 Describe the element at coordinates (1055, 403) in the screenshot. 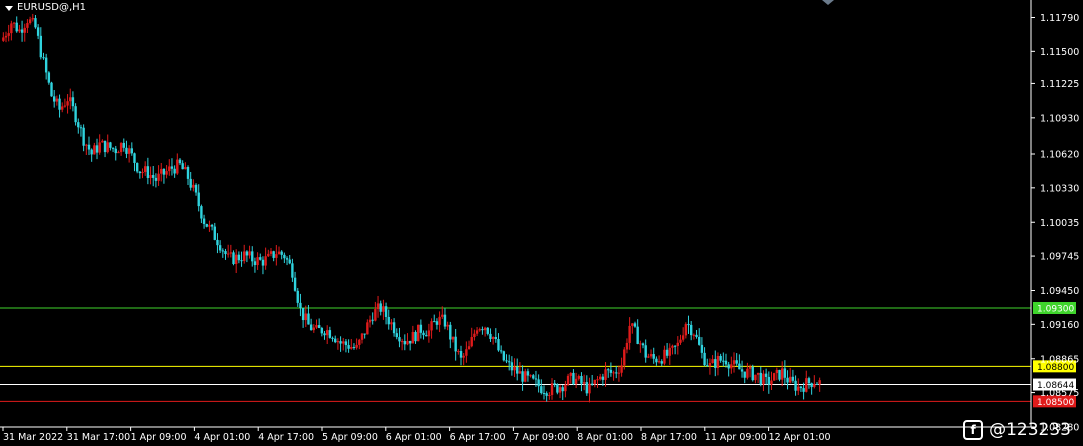

I see `level-price-label: 1.08500` at that location.